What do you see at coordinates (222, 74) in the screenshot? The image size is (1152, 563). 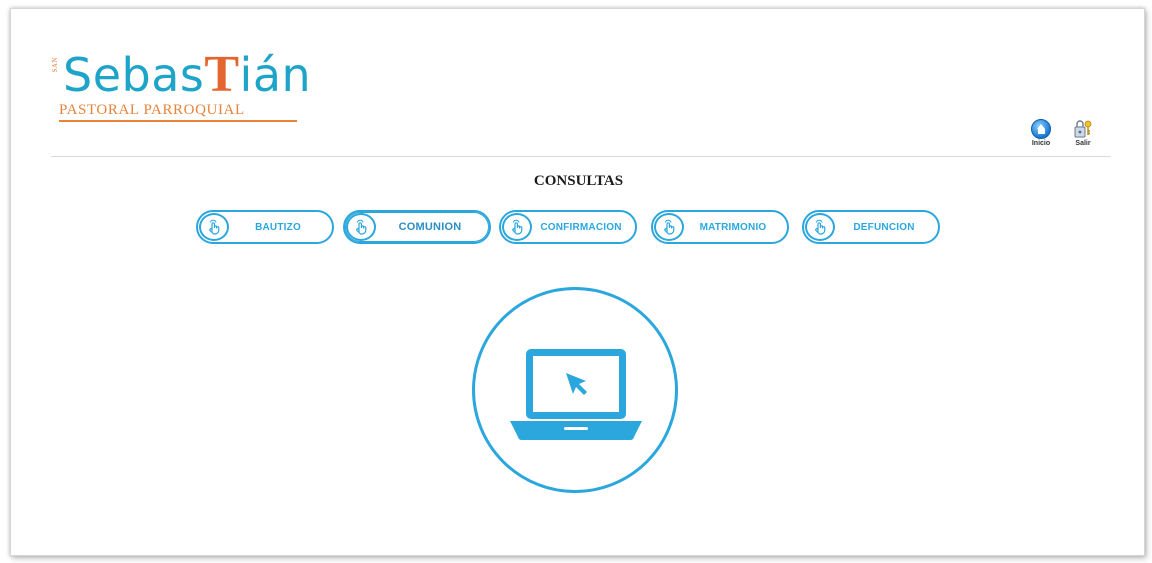 I see `logo-t-cross: T` at bounding box center [222, 74].